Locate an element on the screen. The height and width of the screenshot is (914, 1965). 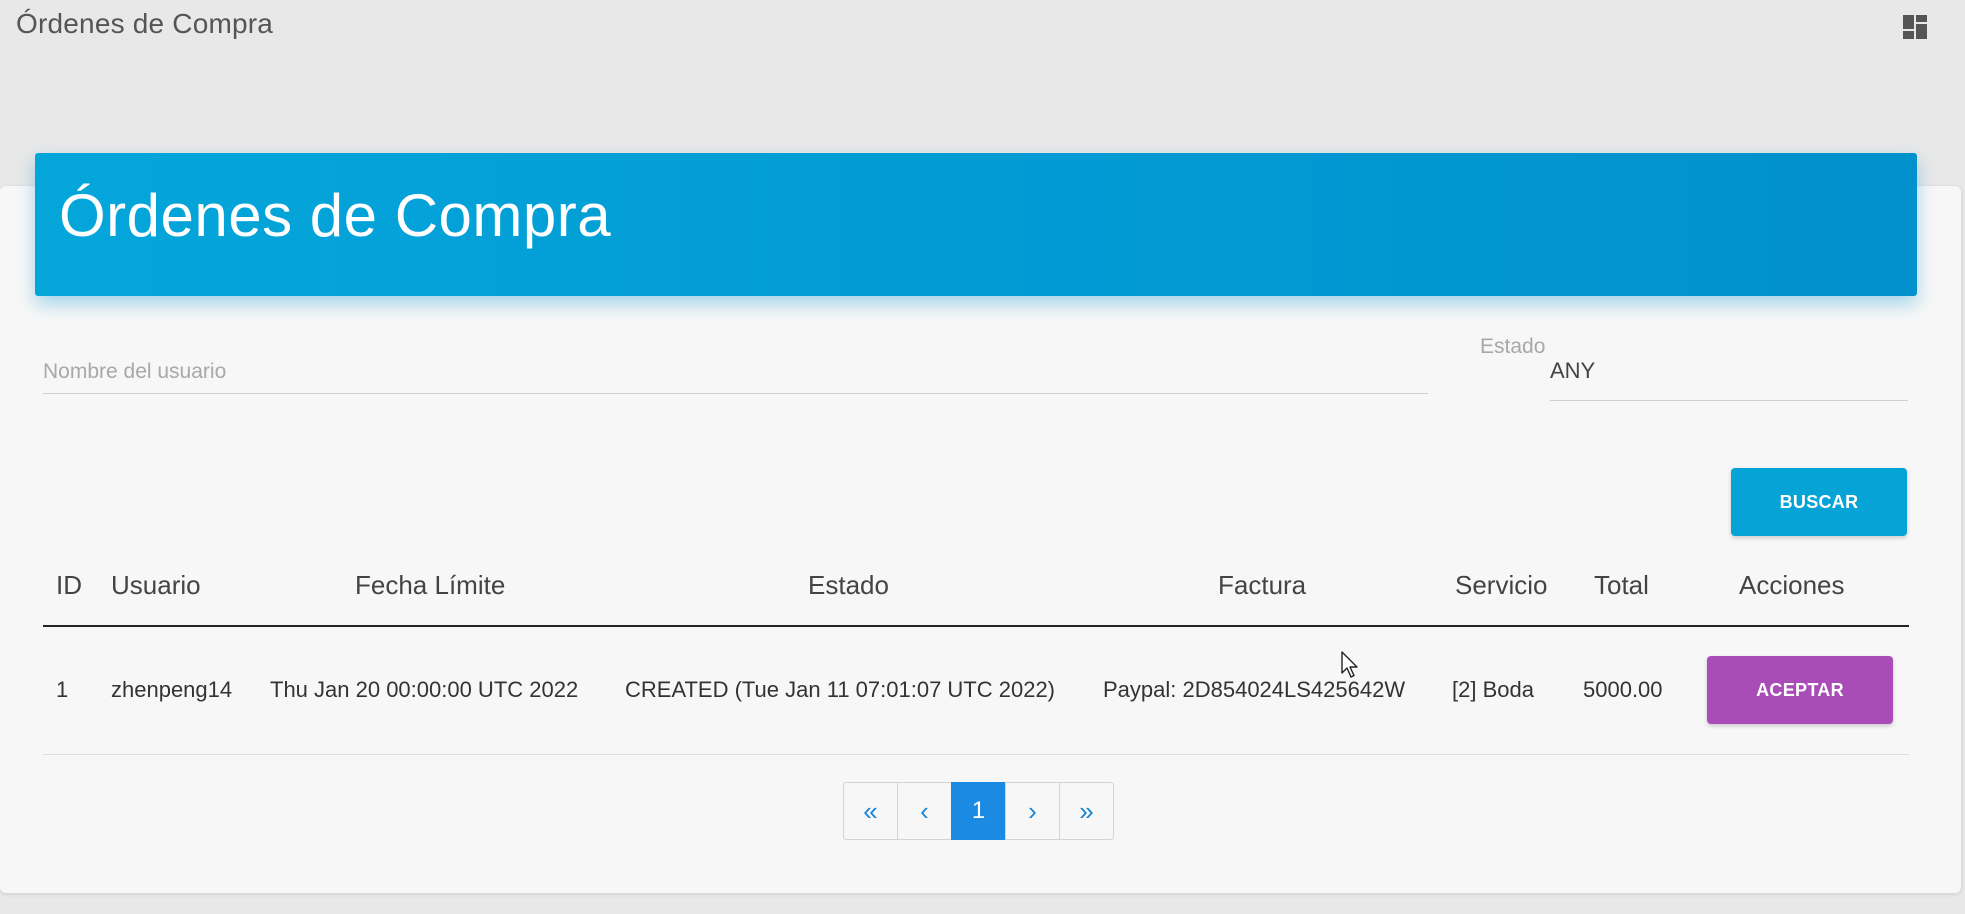
column-header-total: Total is located at coordinates (1621, 585).